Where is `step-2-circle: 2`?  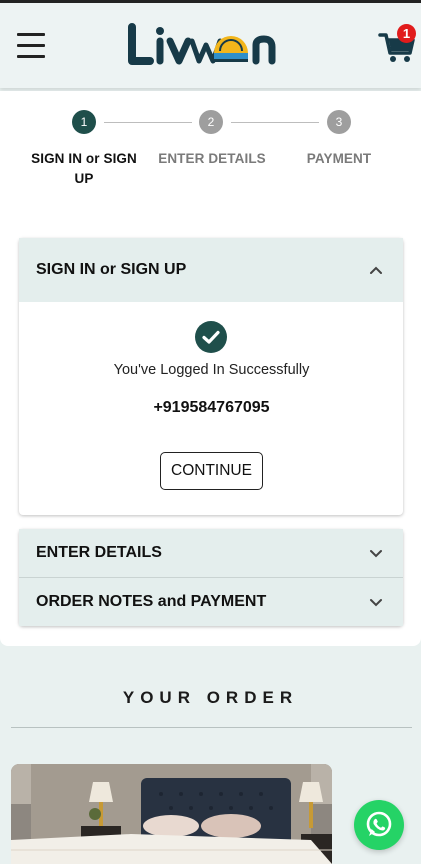
step-2-circle: 2 is located at coordinates (211, 122).